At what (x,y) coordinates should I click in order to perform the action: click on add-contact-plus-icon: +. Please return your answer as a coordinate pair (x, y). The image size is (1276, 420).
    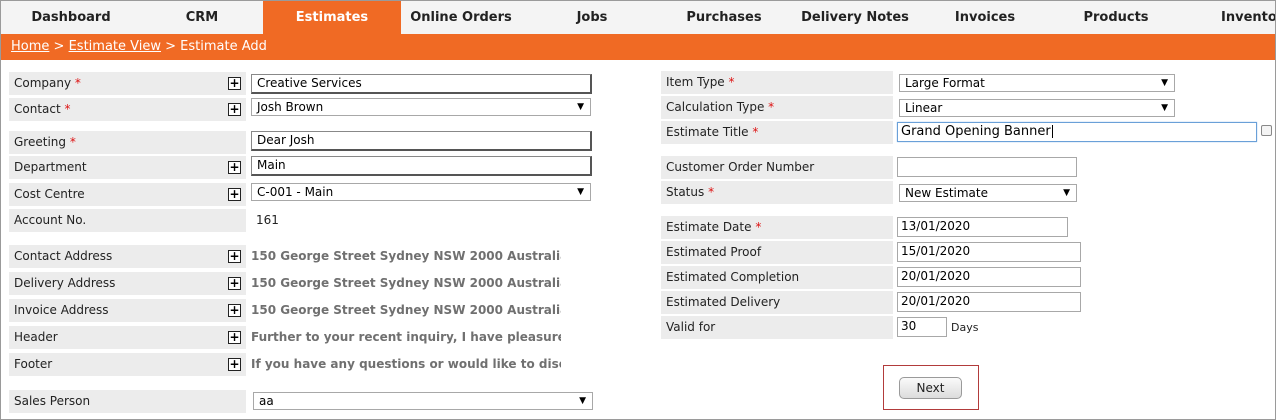
    Looking at the image, I should click on (234, 109).